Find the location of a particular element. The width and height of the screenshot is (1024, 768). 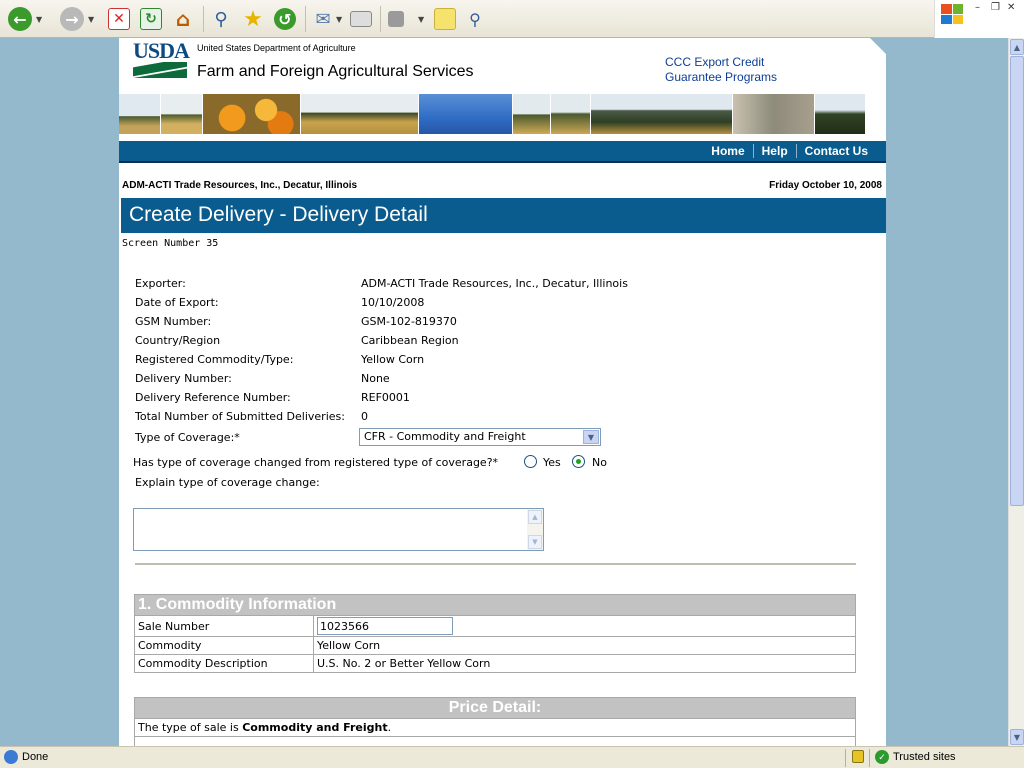

sale-type-value: Commodity and Freight is located at coordinates (315, 727).